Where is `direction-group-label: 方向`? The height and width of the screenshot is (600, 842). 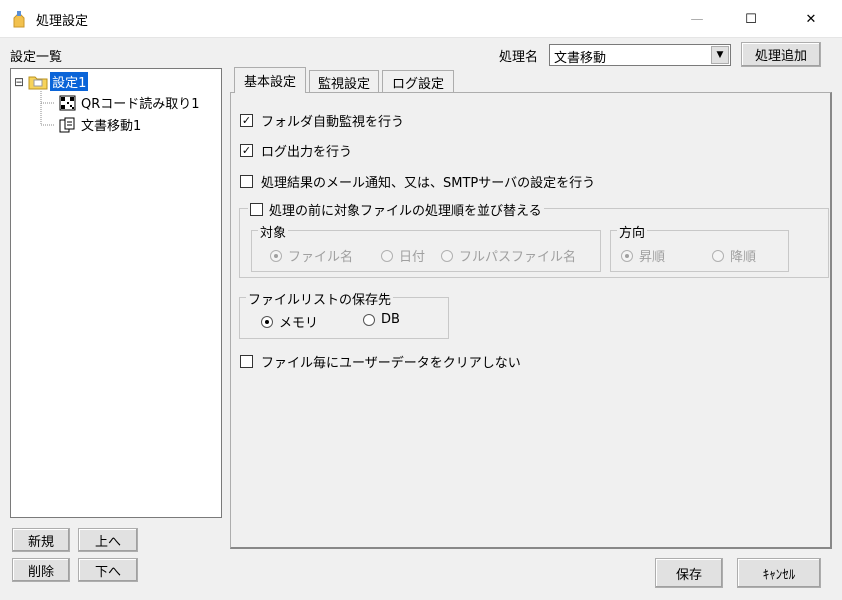
direction-group-label: 方向 is located at coordinates (632, 231).